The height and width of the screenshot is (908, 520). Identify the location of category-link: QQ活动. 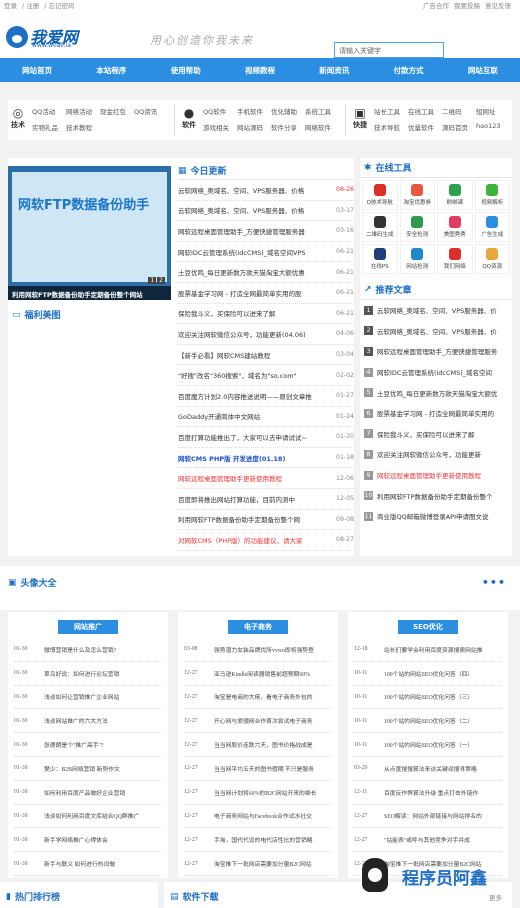
(45, 111).